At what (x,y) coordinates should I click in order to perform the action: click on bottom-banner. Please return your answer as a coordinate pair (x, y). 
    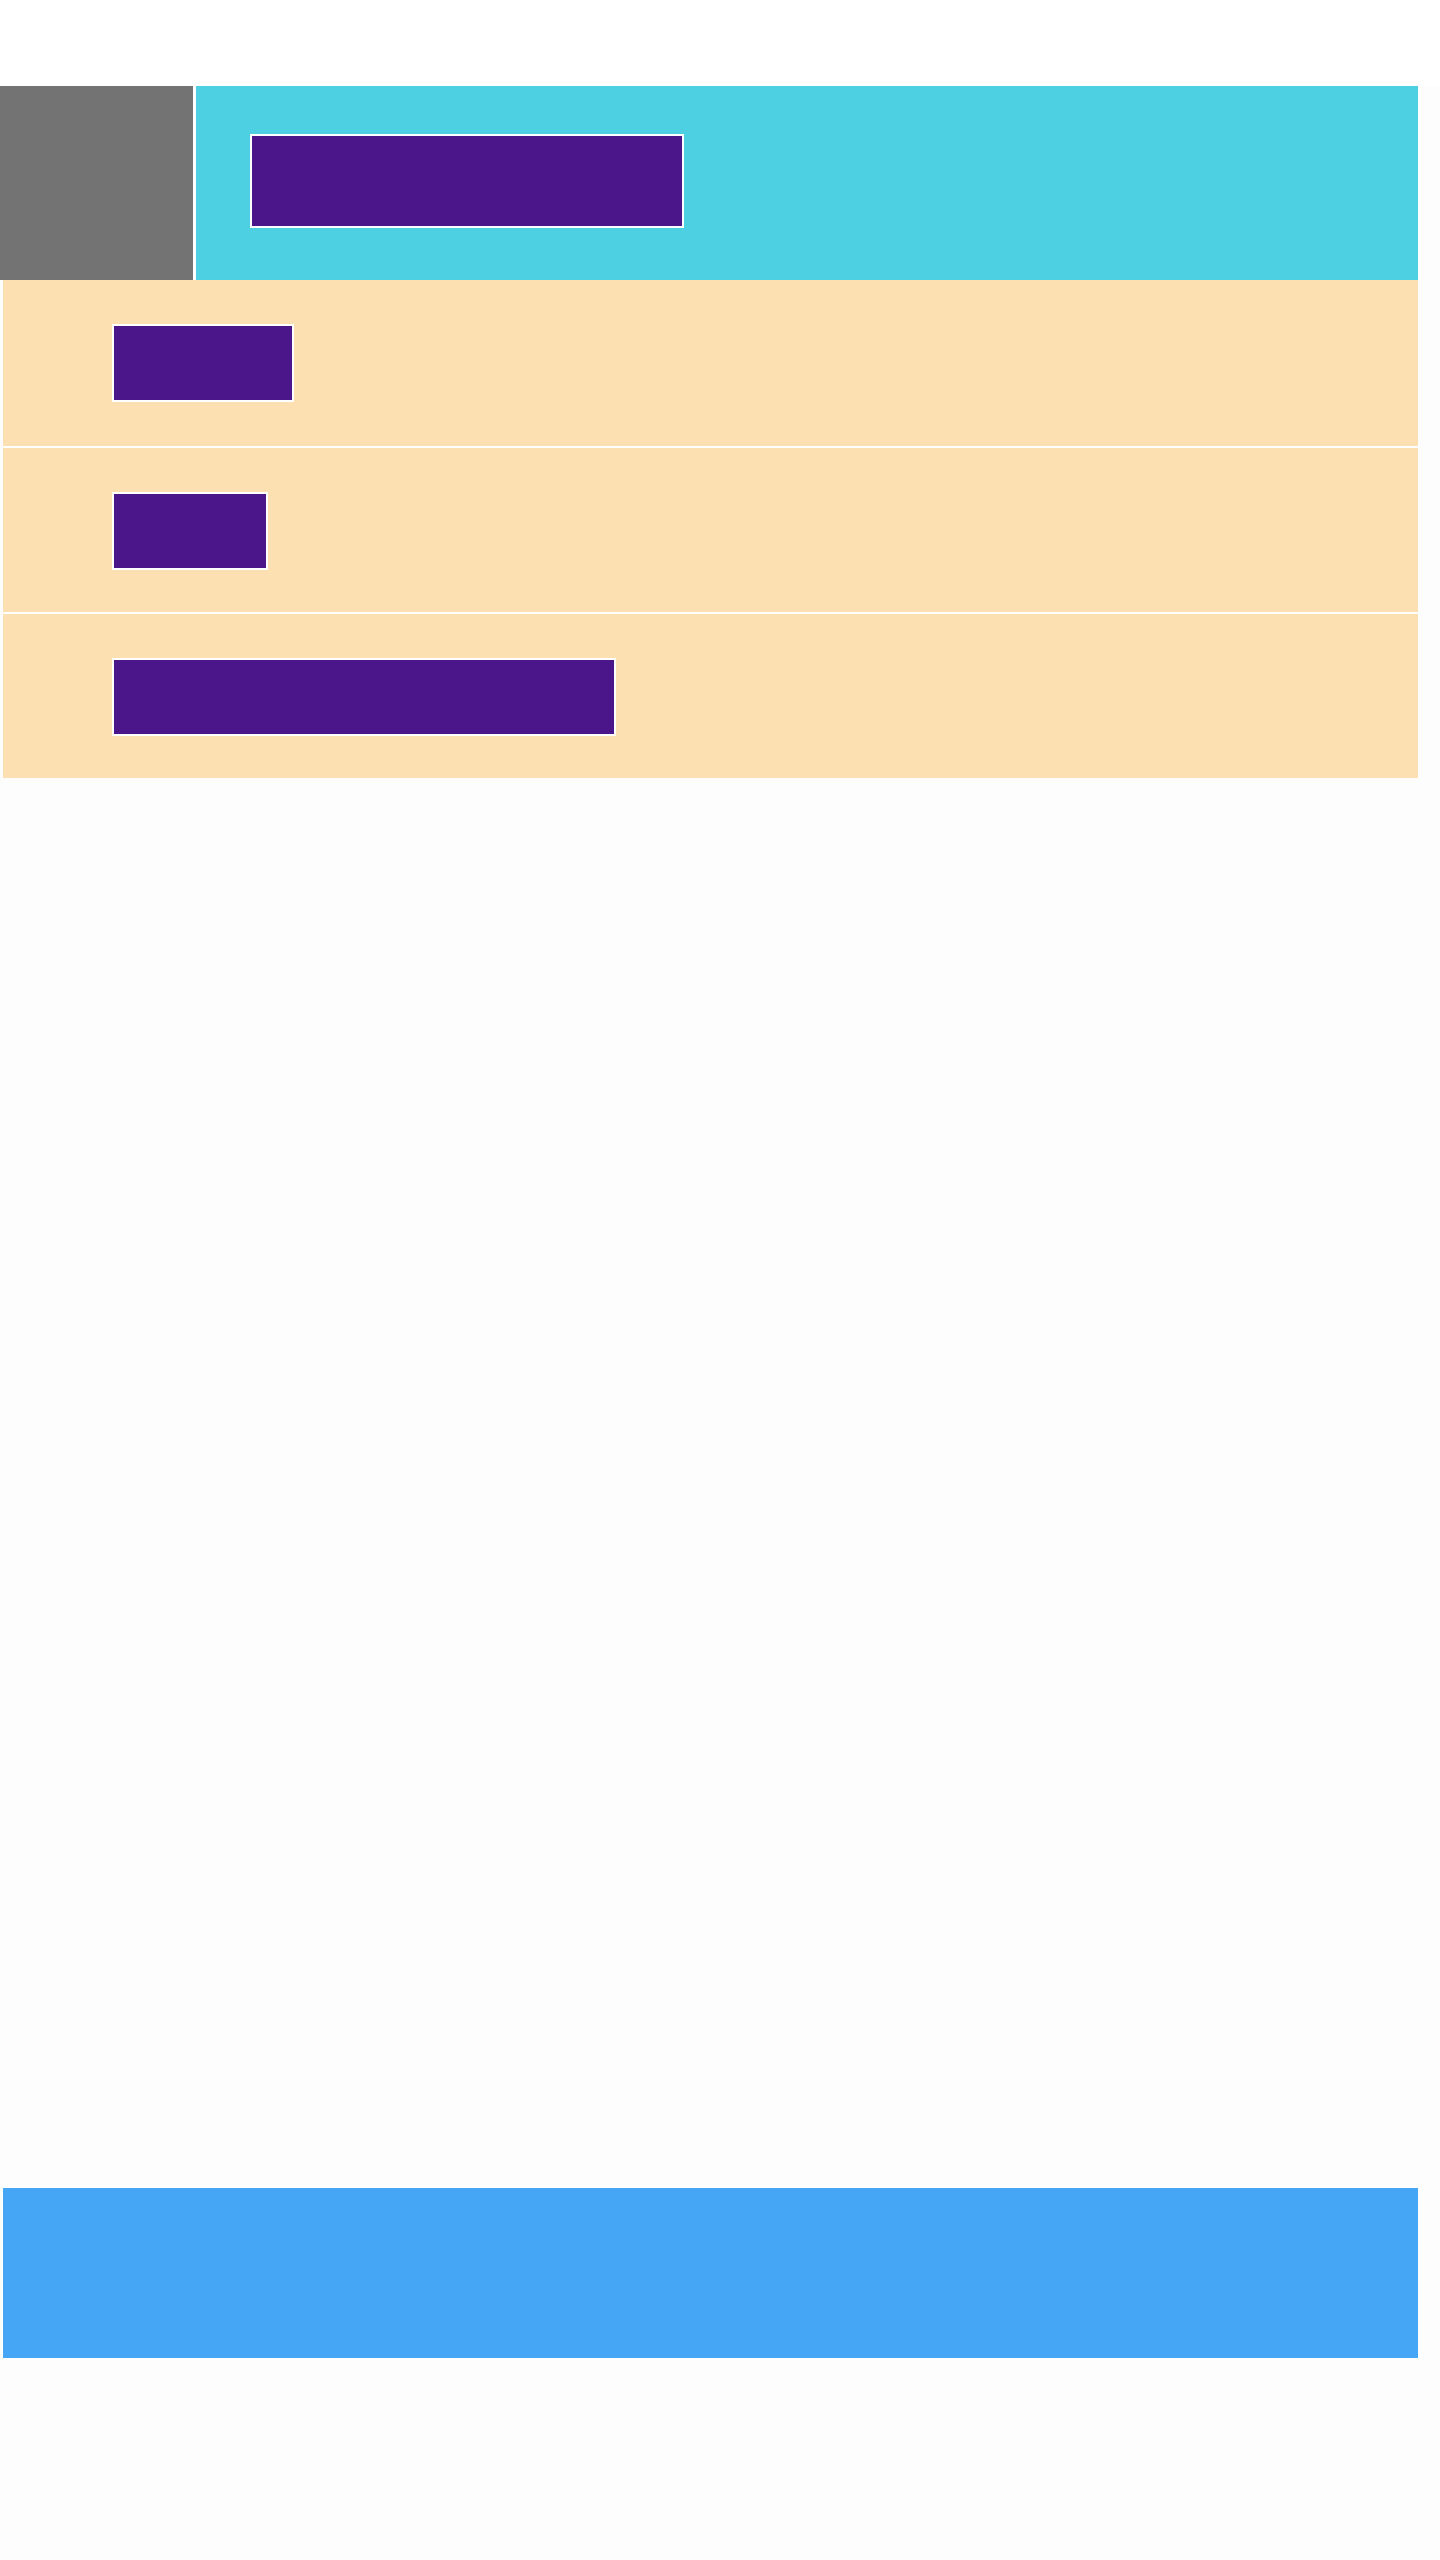
    Looking at the image, I should click on (710, 2273).